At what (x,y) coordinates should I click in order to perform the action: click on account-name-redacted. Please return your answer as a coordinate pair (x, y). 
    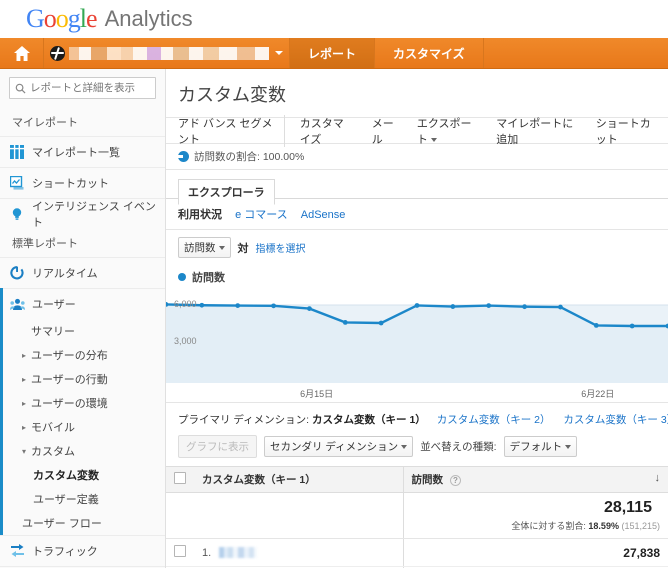
    Looking at the image, I should click on (169, 53).